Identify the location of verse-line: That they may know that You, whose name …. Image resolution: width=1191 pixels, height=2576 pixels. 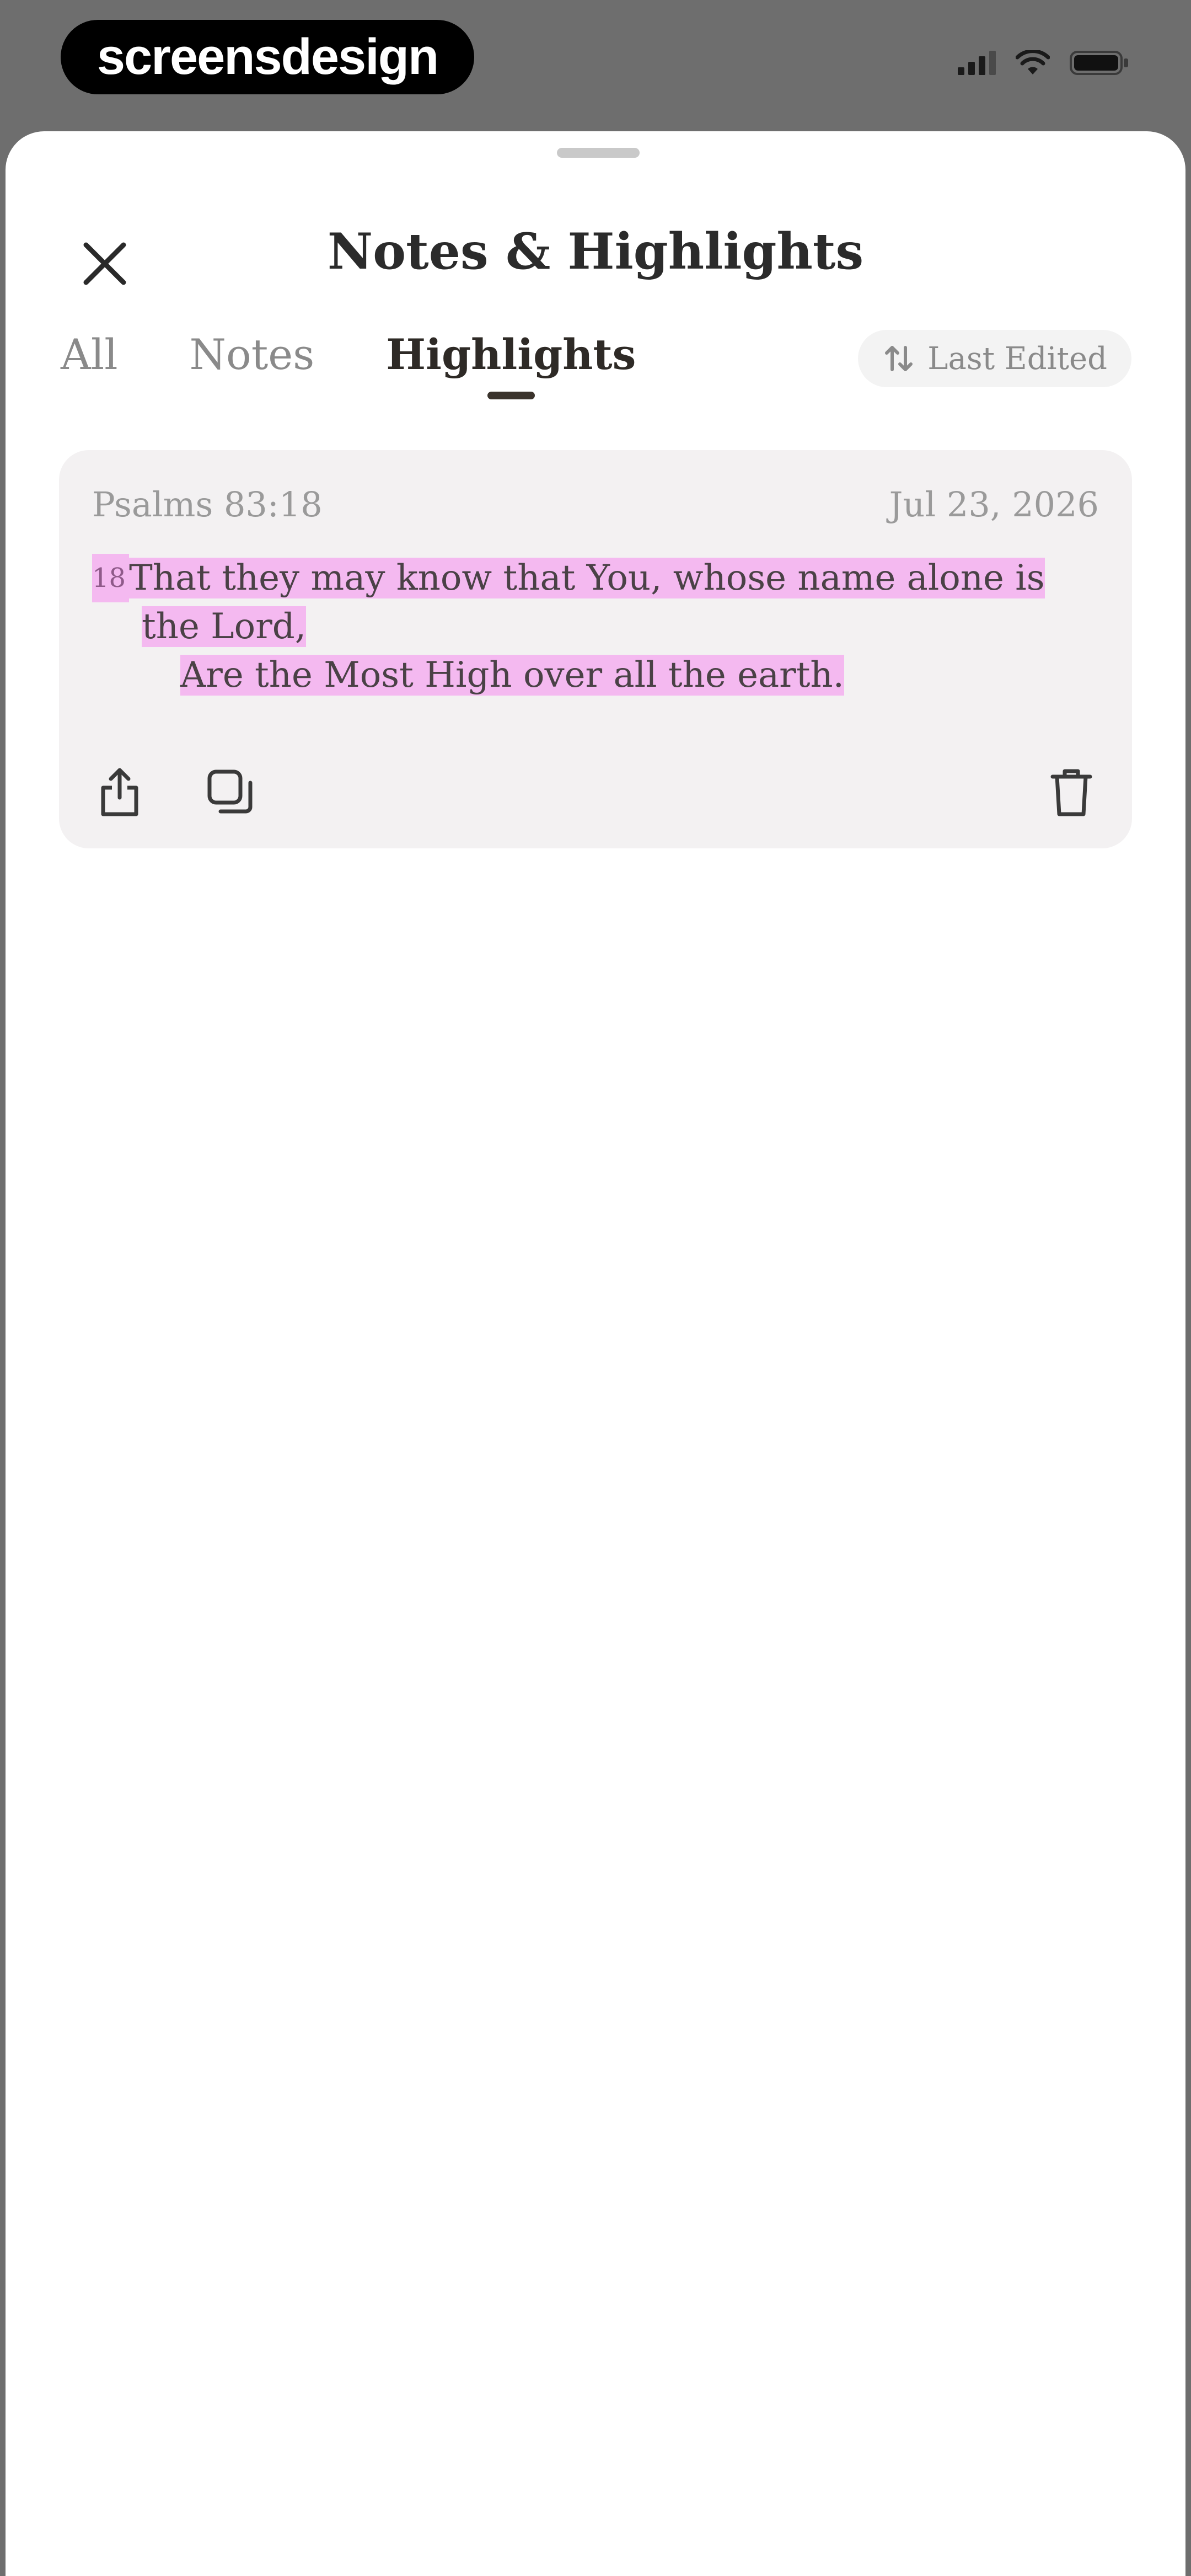
(587, 578).